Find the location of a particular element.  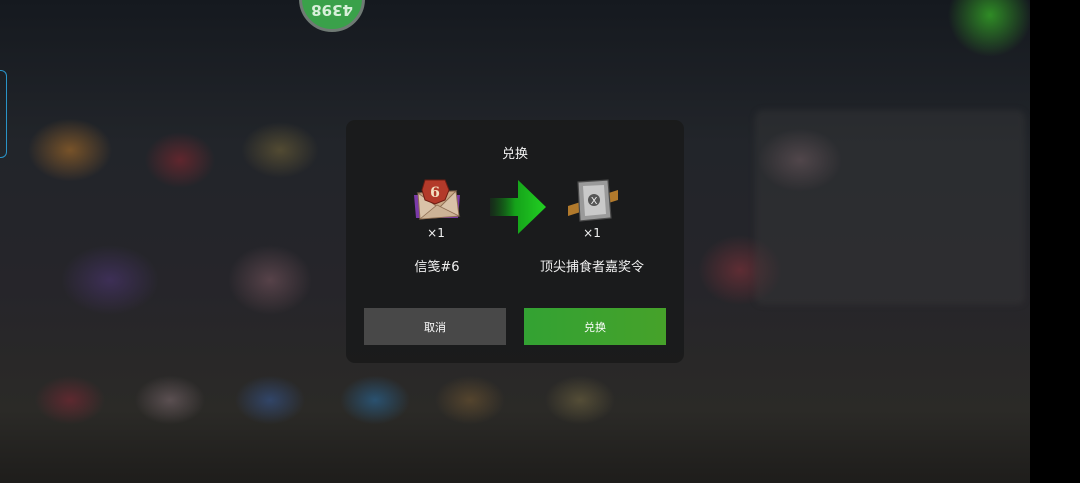

right-edge-bar is located at coordinates (1055, 241).